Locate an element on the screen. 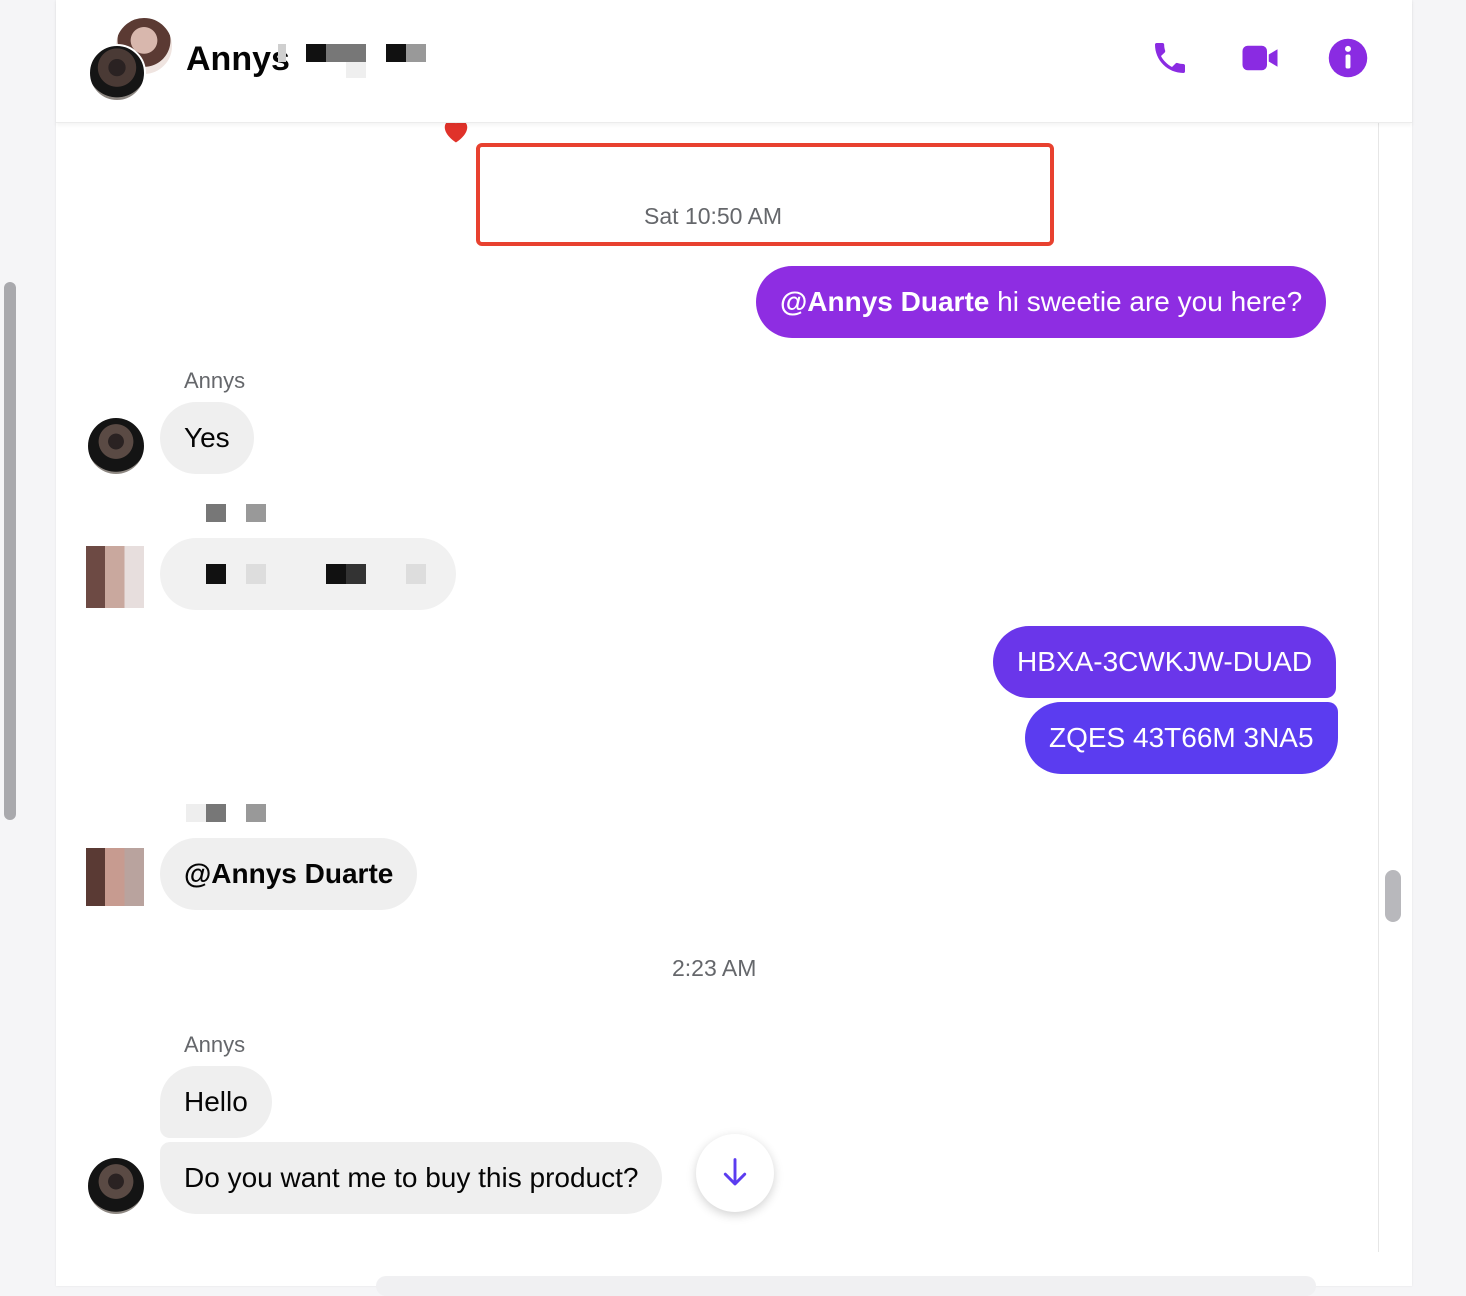  message-text: hi sweetie are you here? is located at coordinates (1146, 301).